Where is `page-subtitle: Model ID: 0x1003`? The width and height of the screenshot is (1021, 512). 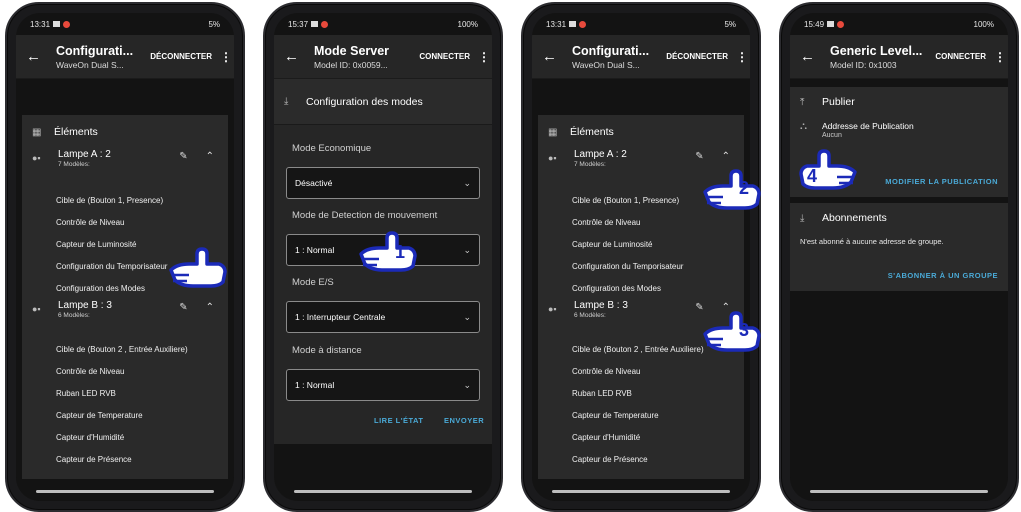 page-subtitle: Model ID: 0x1003 is located at coordinates (863, 64).